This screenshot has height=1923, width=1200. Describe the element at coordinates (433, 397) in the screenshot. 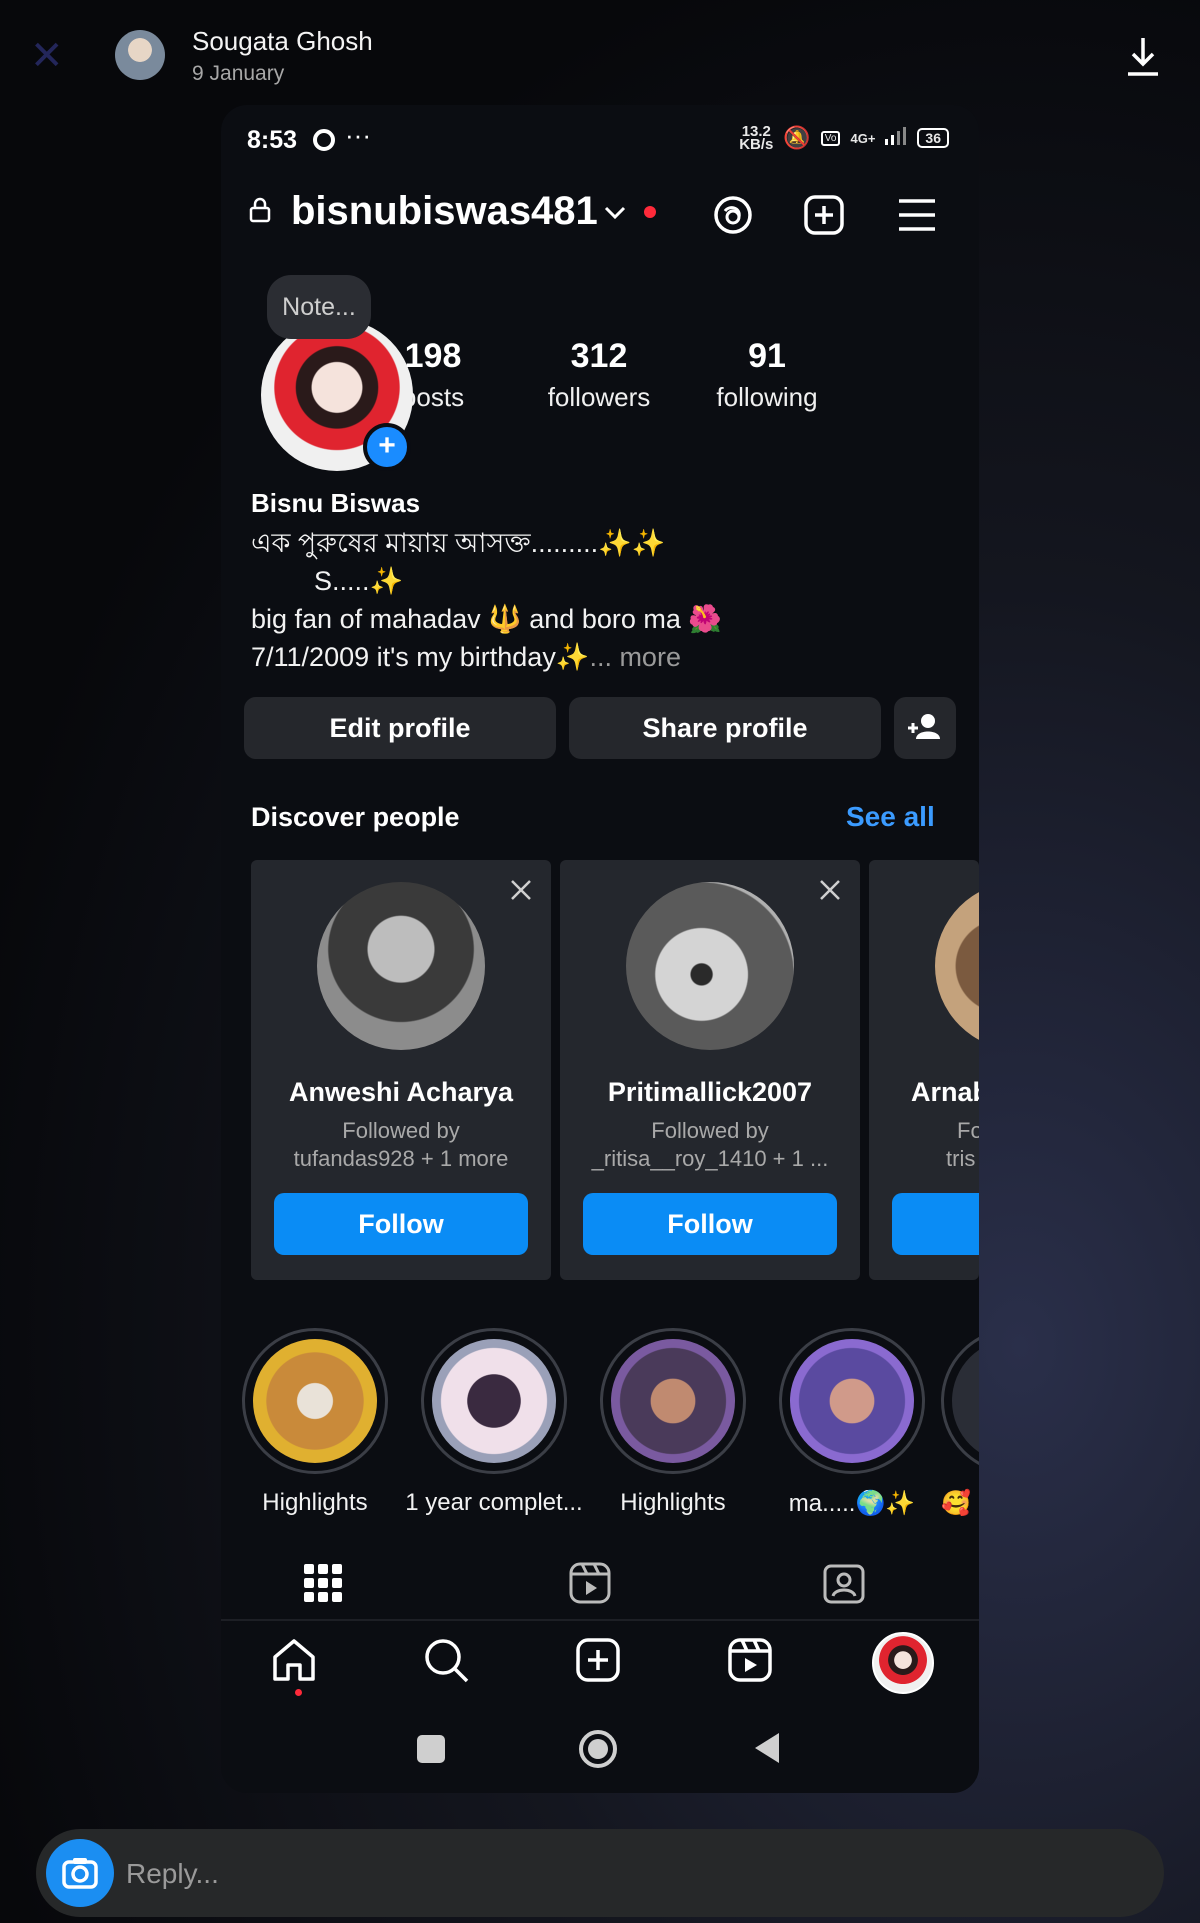

I see `stat-label: posts` at that location.